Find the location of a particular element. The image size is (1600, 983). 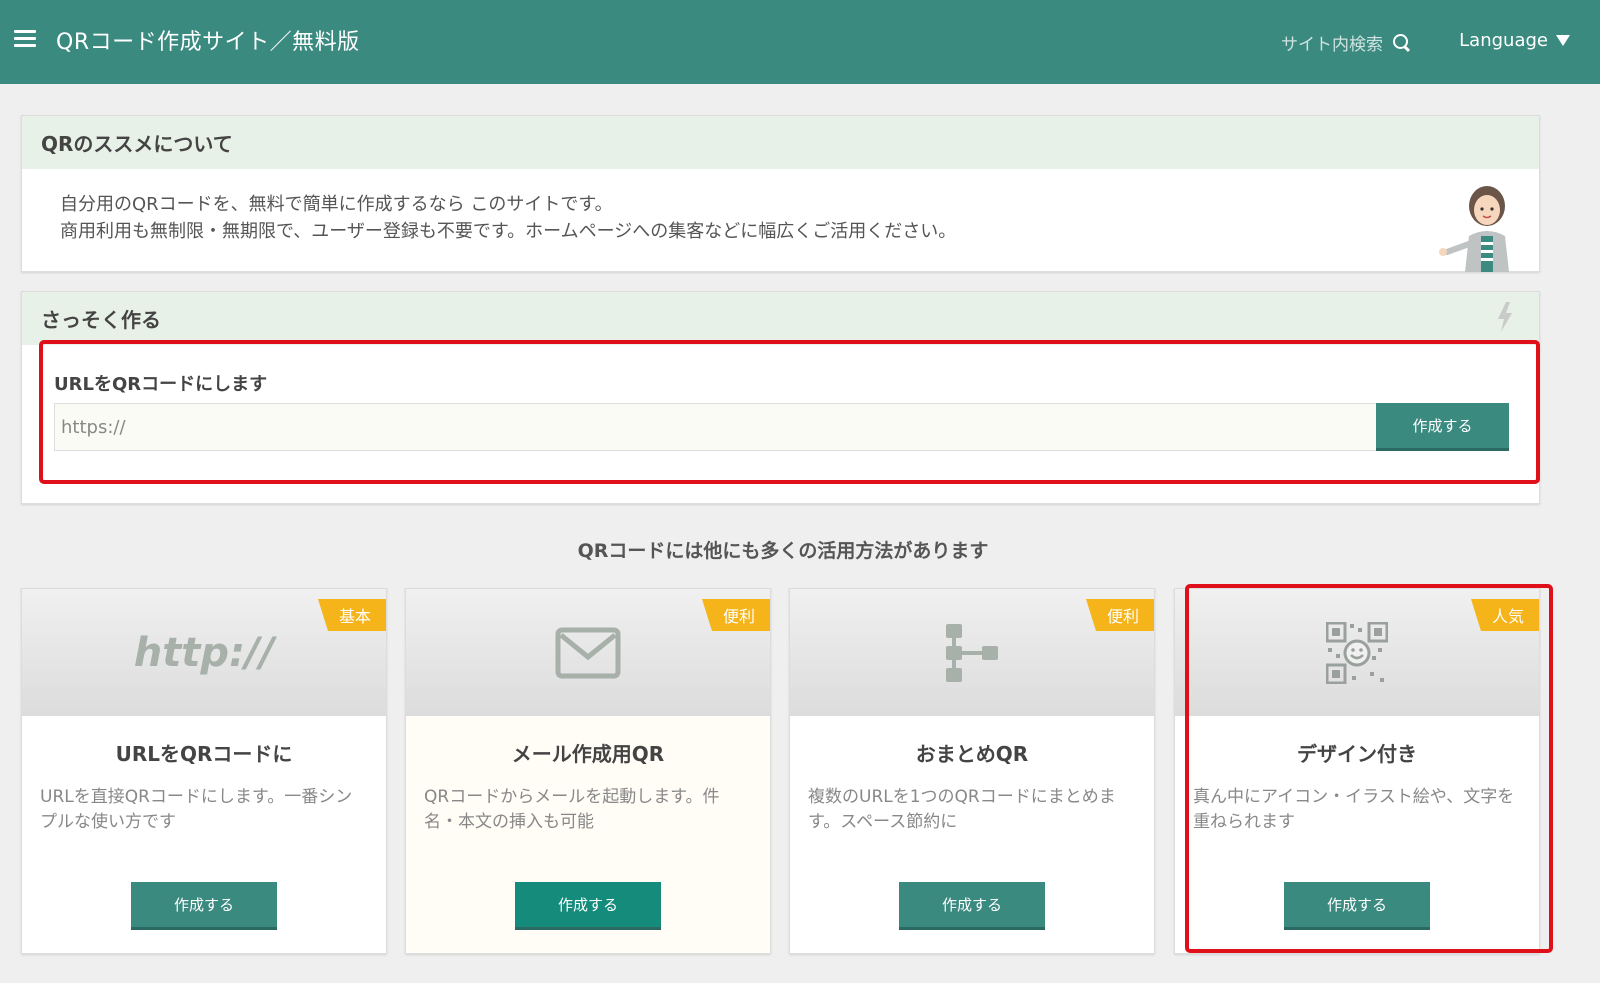

about-line-1: 自分用のQRコードを、無料で簡単に作成するなら このサイトです。 is located at coordinates (336, 204).